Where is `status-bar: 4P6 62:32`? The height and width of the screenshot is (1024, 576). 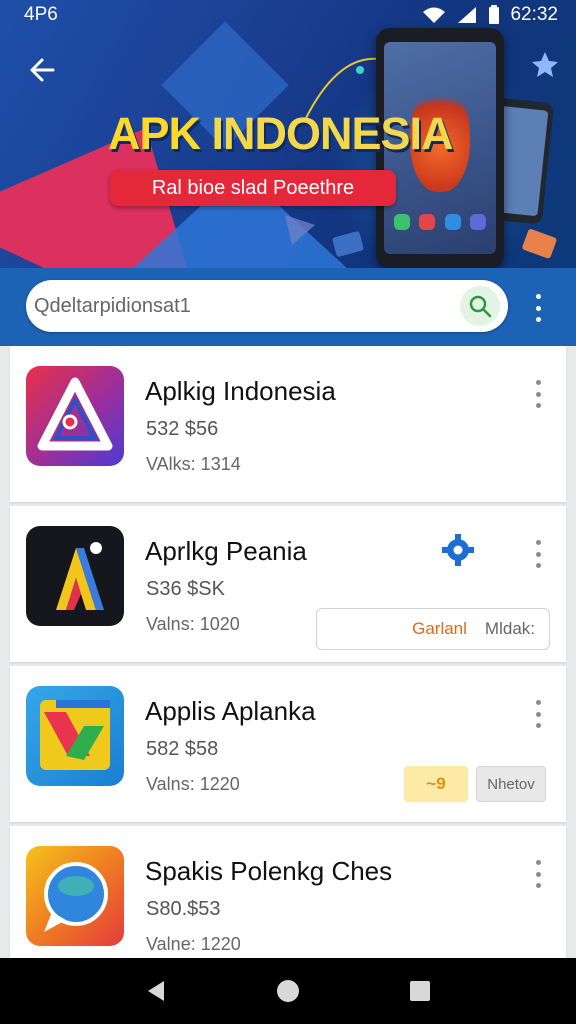 status-bar: 4P6 62:32 is located at coordinates (288, 15).